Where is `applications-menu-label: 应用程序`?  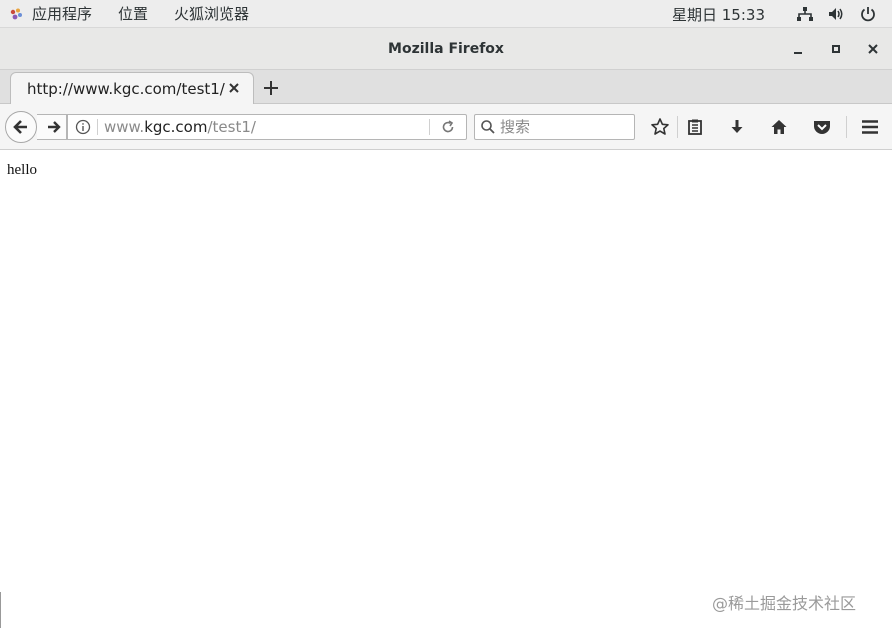
applications-menu-label: 应用程序 is located at coordinates (62, 14).